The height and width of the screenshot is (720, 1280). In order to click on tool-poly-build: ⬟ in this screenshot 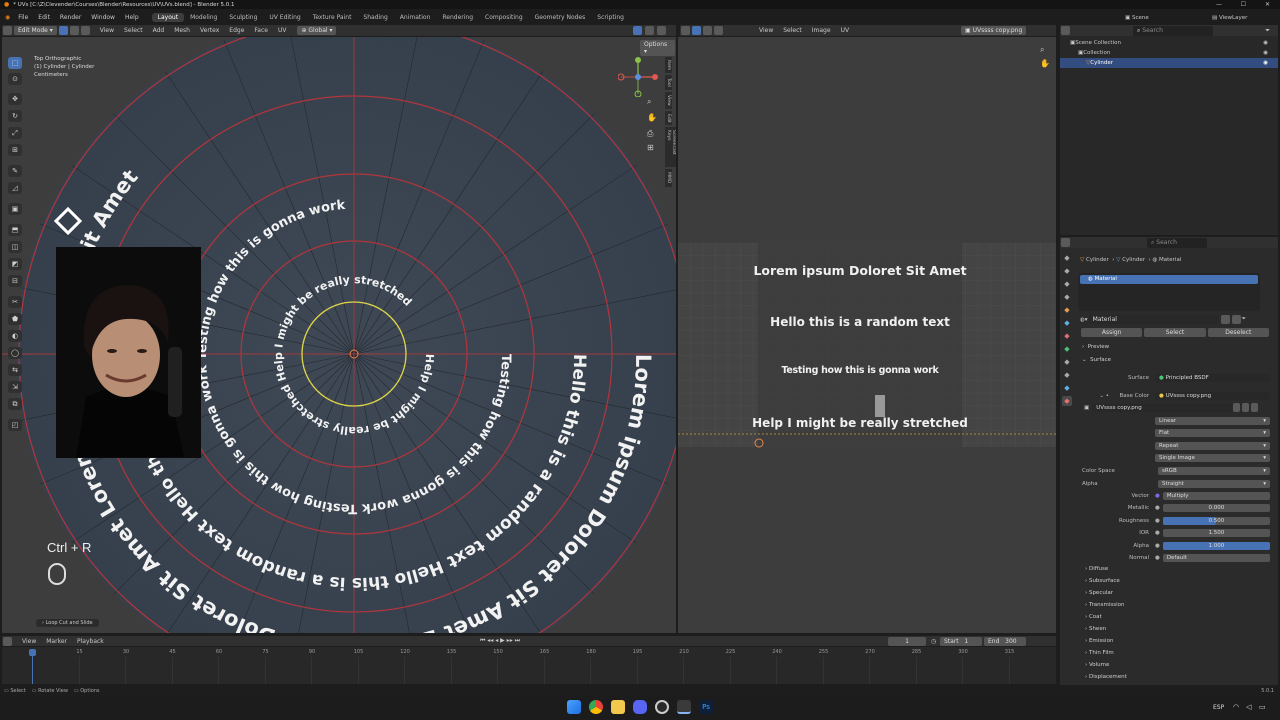, I will do `click(15, 319)`.